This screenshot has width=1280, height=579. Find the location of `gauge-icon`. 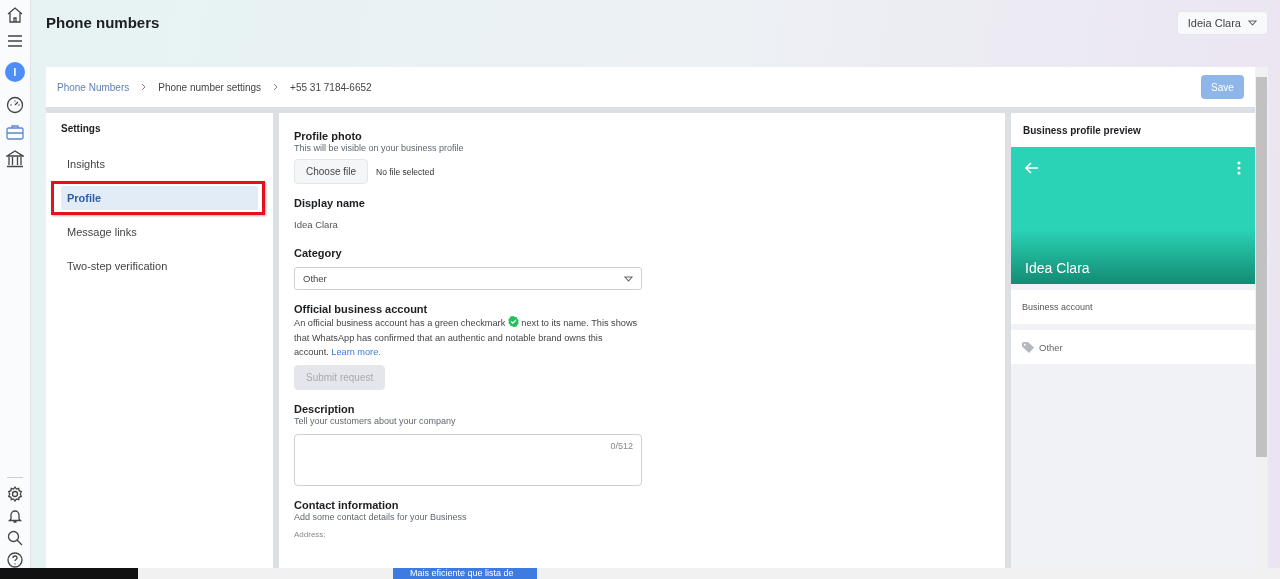

gauge-icon is located at coordinates (15, 105).